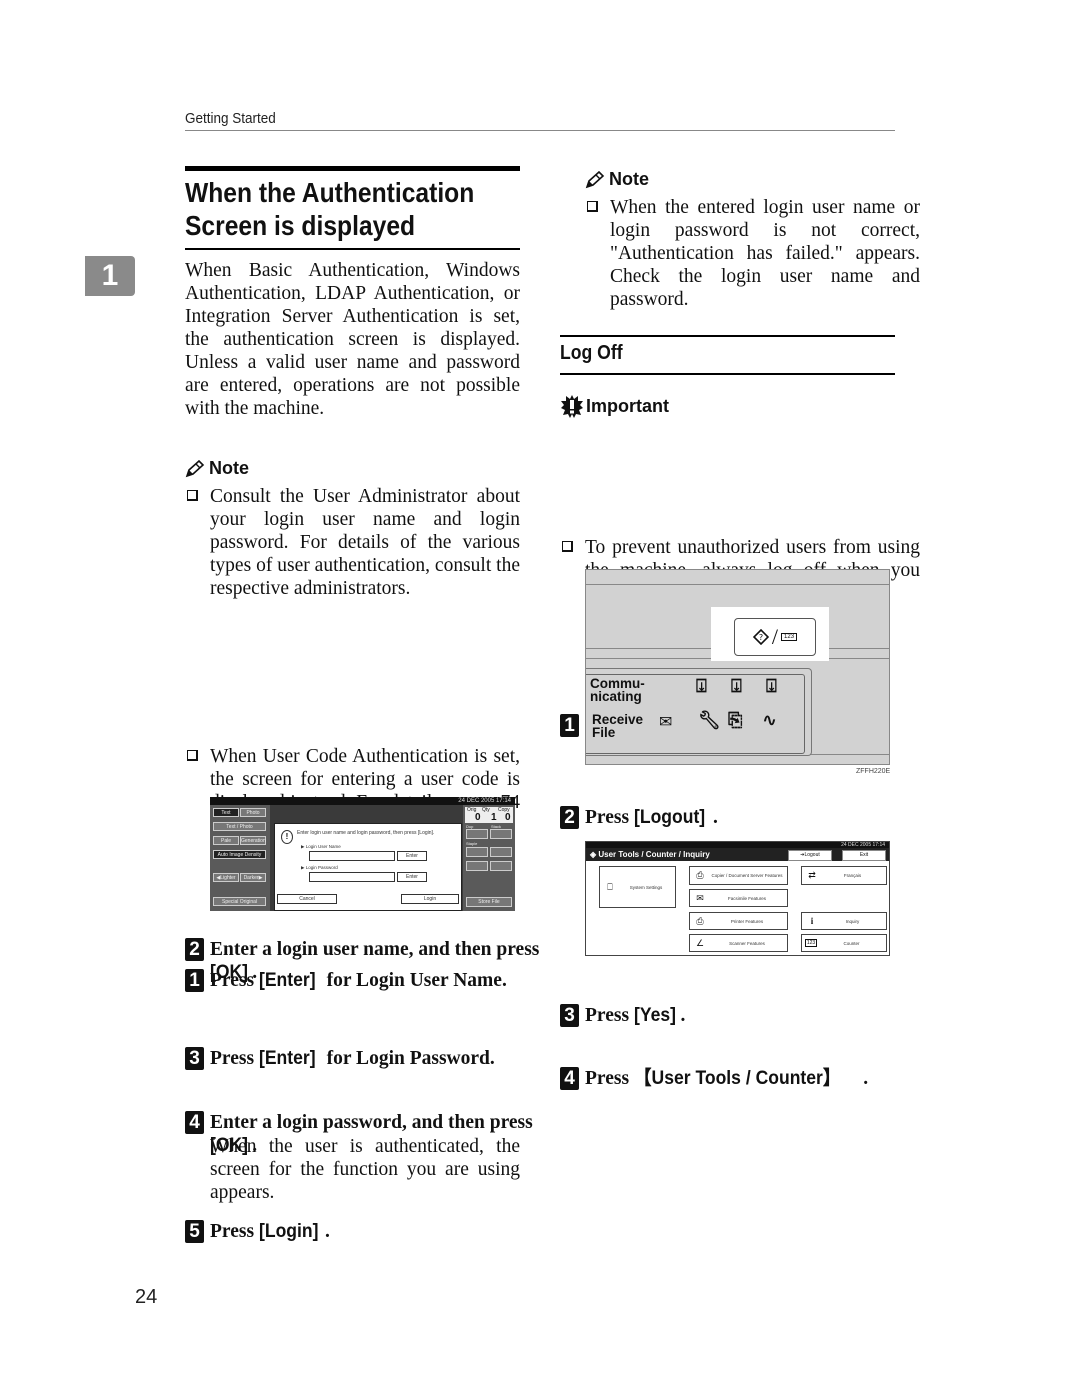  I want to click on document-arrow-icon: ⎘, so click(735, 720).